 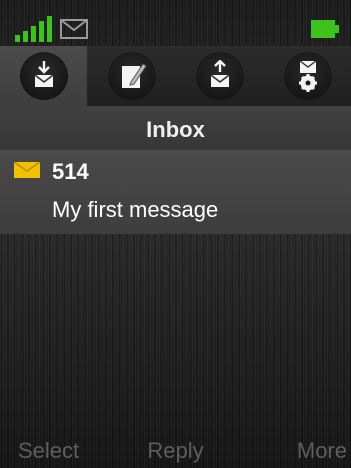 What do you see at coordinates (27, 170) in the screenshot?
I see `unread-envelope-icon` at bounding box center [27, 170].